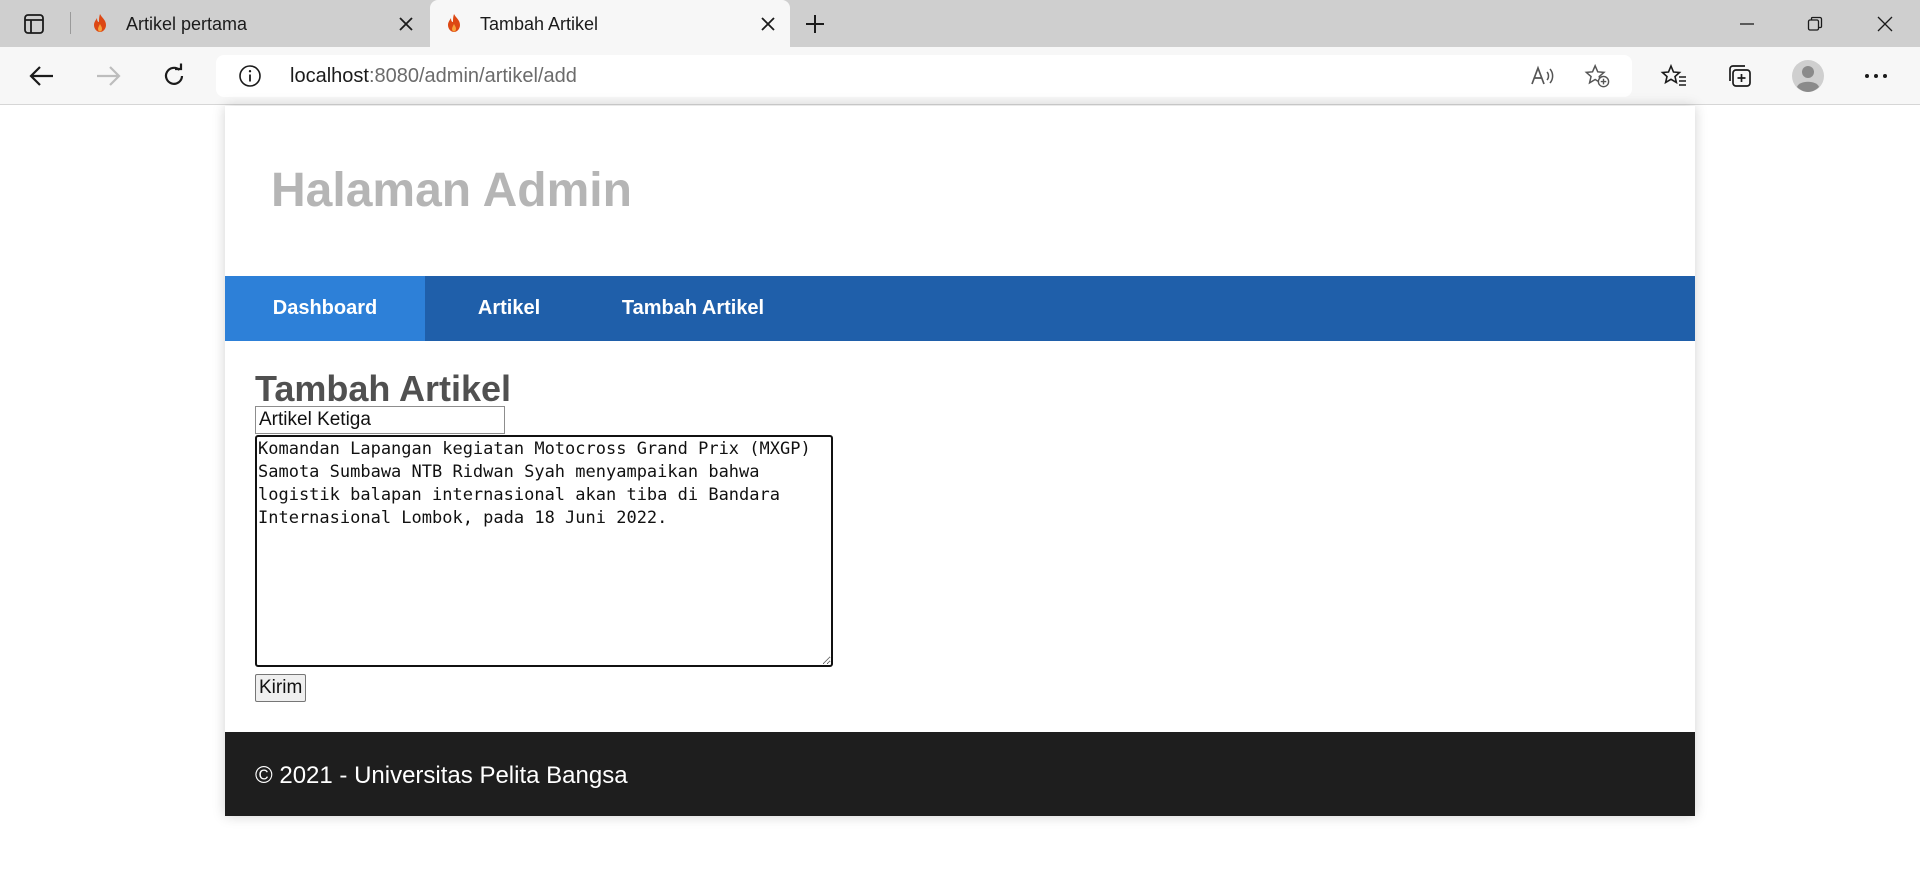 Image resolution: width=1920 pixels, height=873 pixels. Describe the element at coordinates (380, 420) in the screenshot. I see `title-input` at that location.